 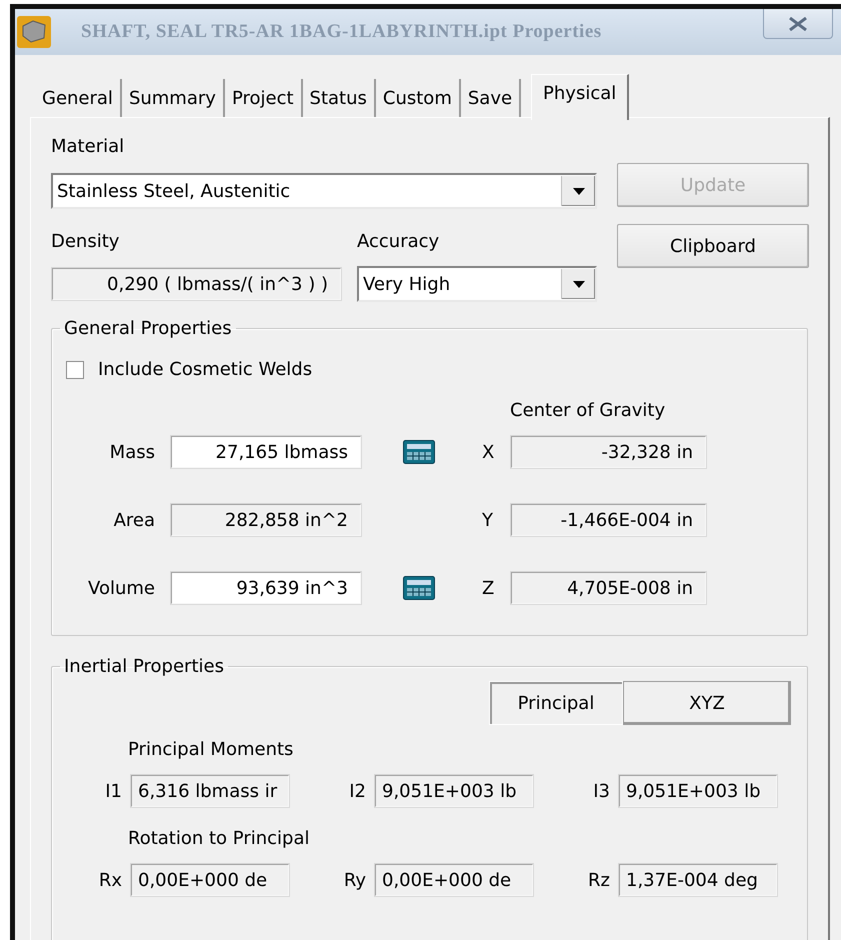 I want to click on axis-label: Z, so click(x=489, y=588).